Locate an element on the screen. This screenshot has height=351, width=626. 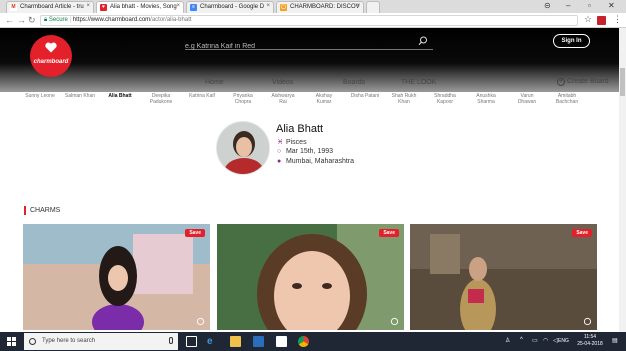
show-hidden-icons-icon: ^ is located at coordinates (521, 340).